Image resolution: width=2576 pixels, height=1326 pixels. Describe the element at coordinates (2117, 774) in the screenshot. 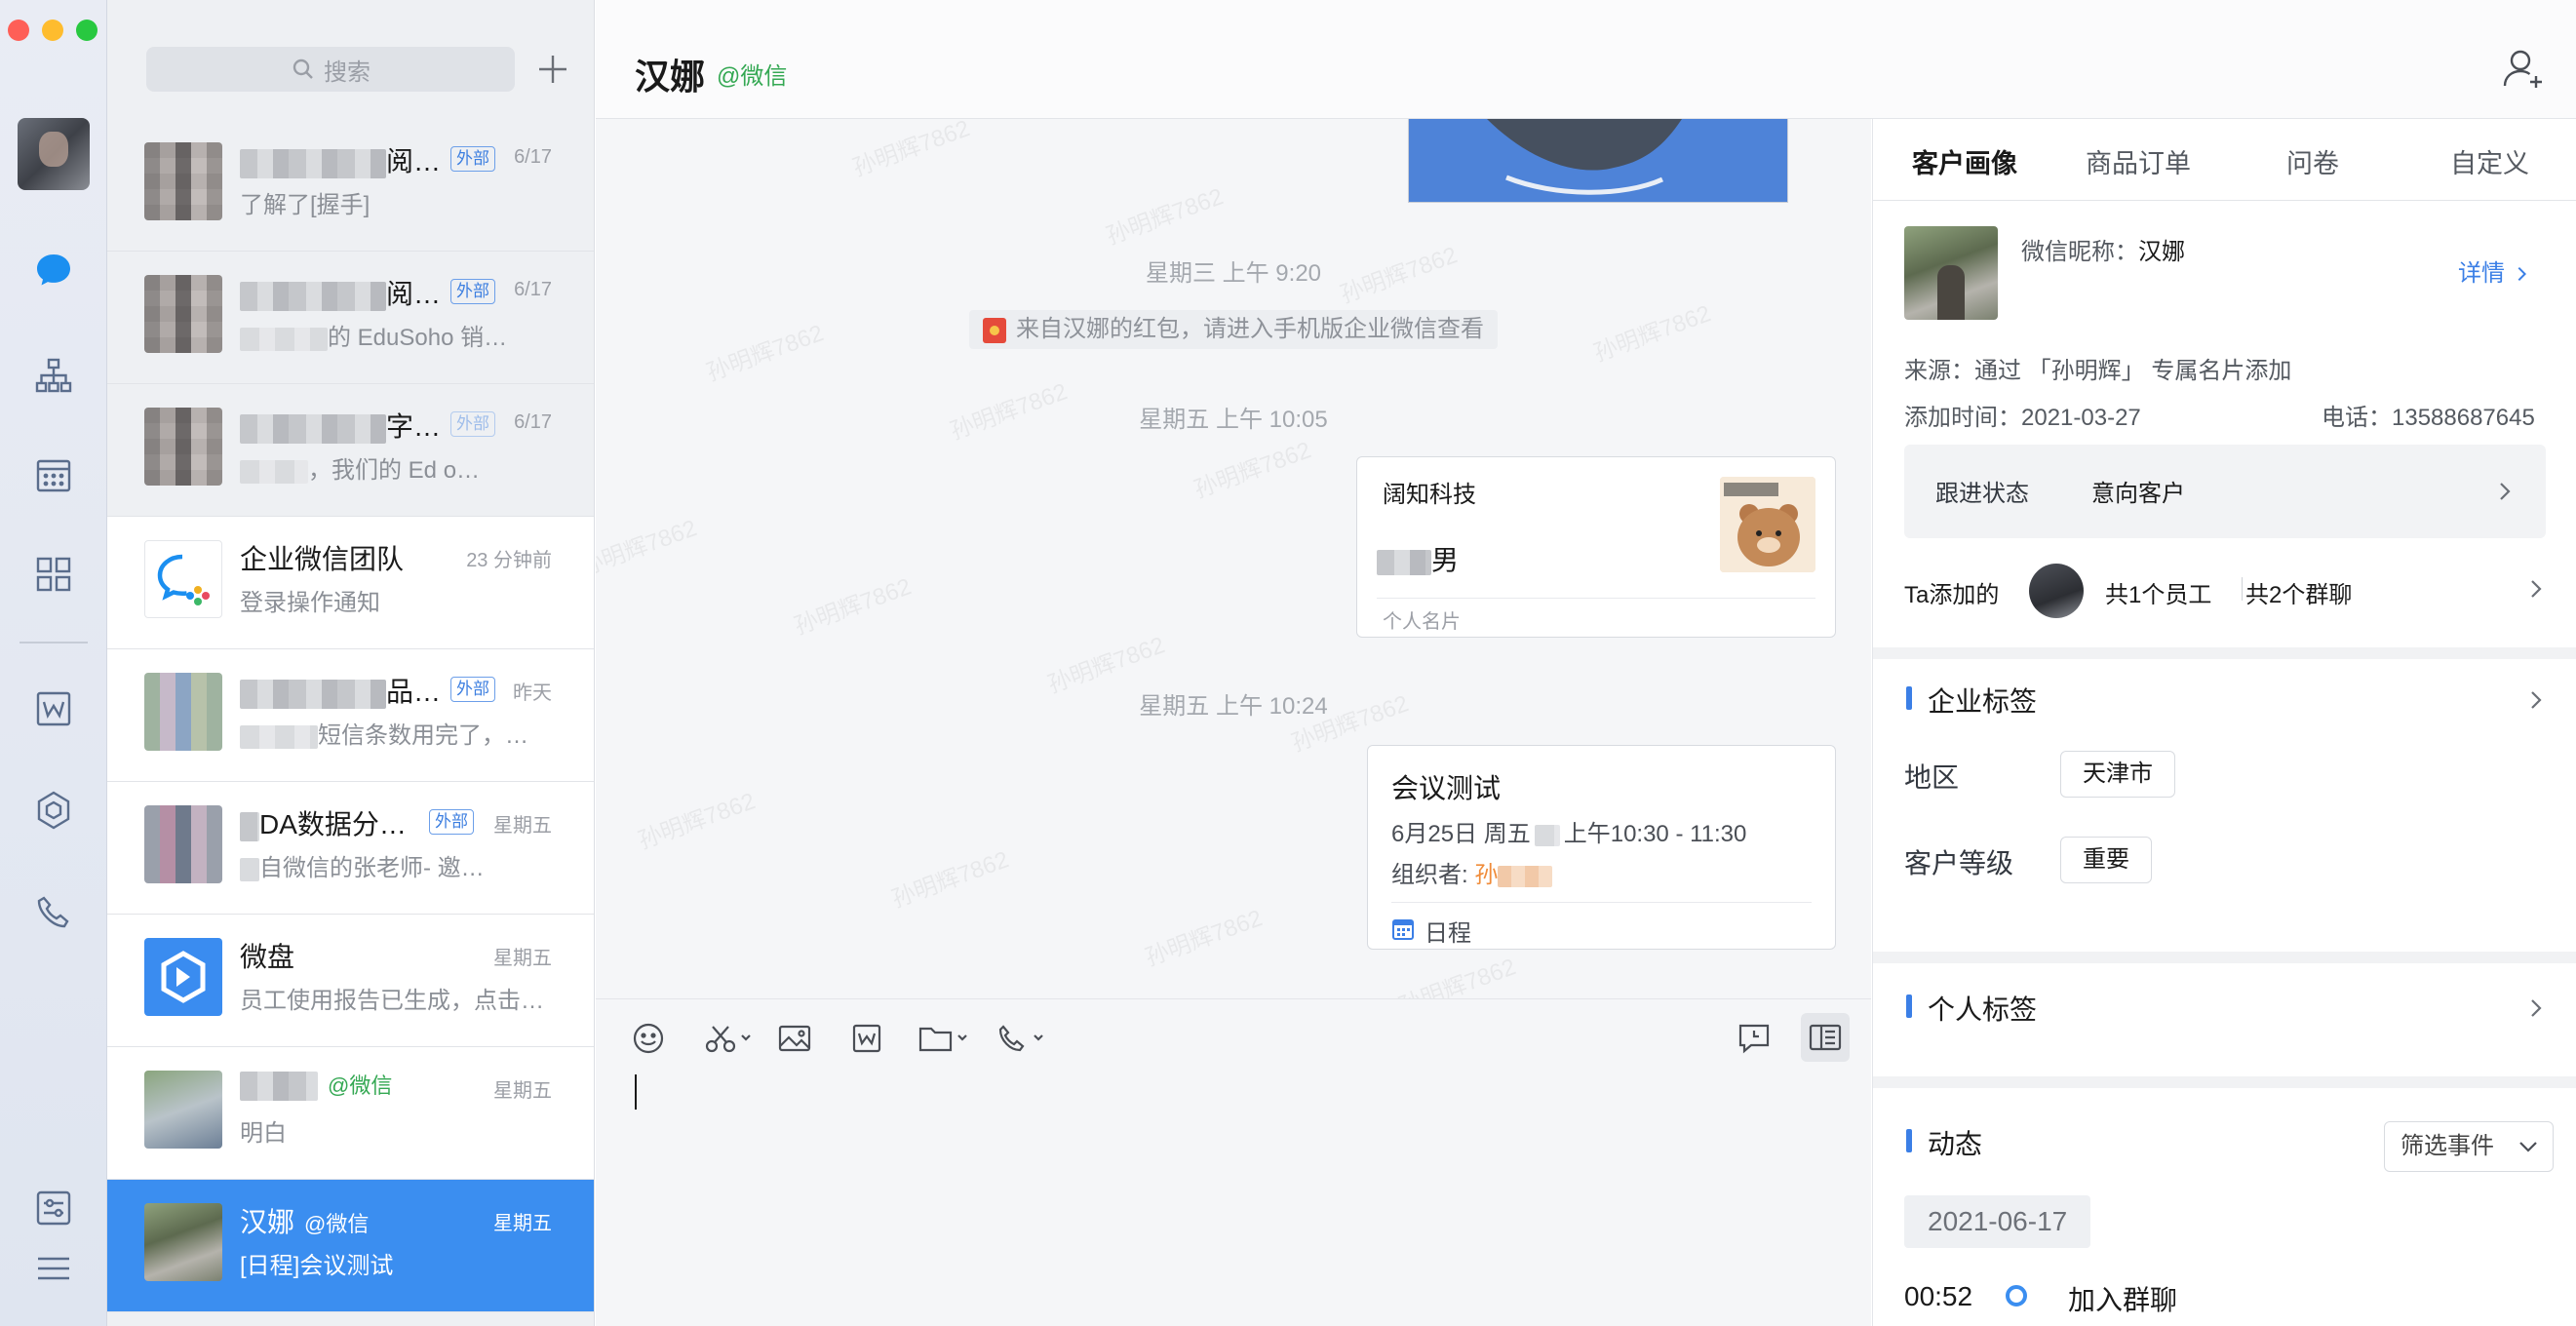

I see `tag-pill: 天津市` at that location.